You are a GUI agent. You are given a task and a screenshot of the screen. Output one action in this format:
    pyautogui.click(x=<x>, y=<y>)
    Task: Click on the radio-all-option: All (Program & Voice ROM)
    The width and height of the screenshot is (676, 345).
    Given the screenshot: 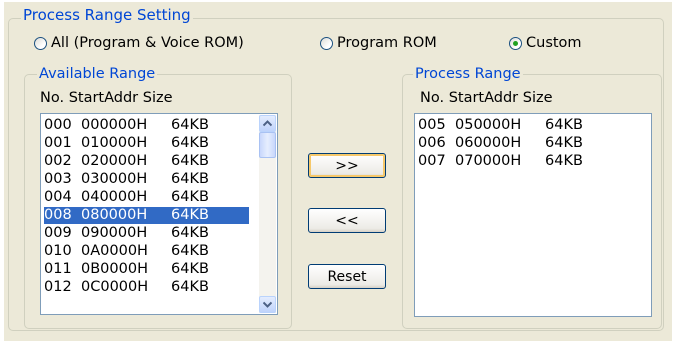 What is the action you would take?
    pyautogui.click(x=139, y=43)
    